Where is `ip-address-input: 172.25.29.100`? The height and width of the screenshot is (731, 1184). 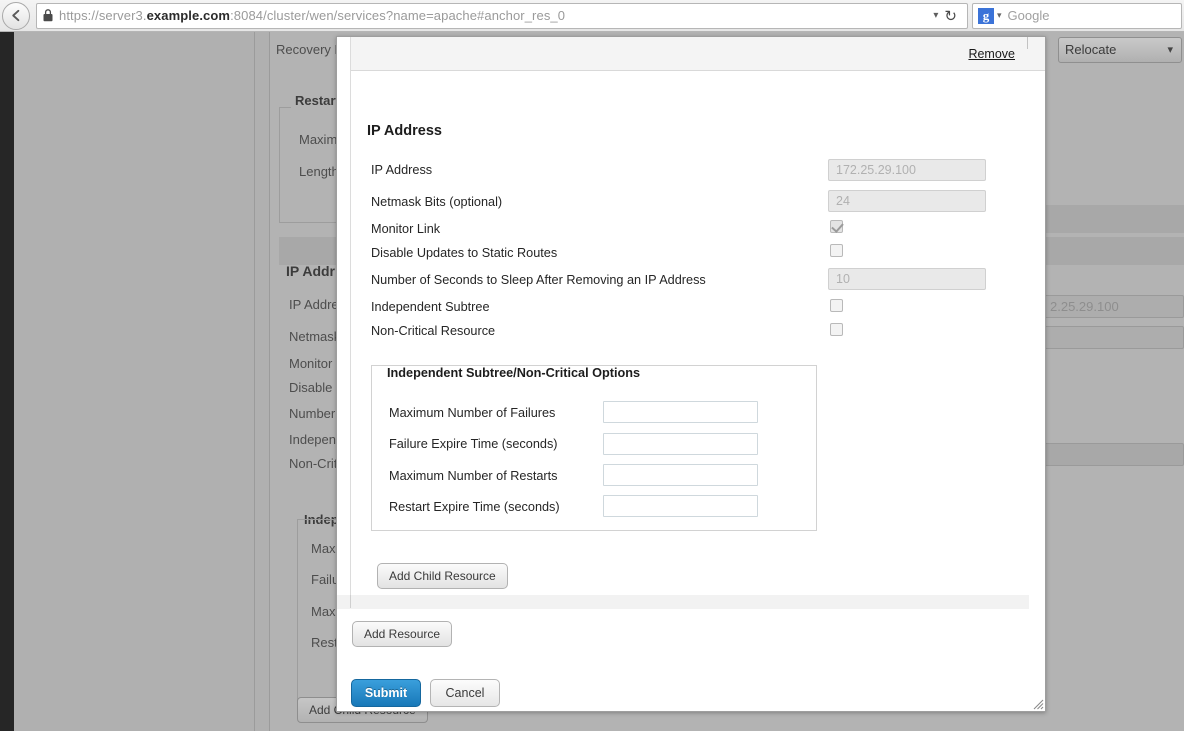
ip-address-input: 172.25.29.100 is located at coordinates (907, 170).